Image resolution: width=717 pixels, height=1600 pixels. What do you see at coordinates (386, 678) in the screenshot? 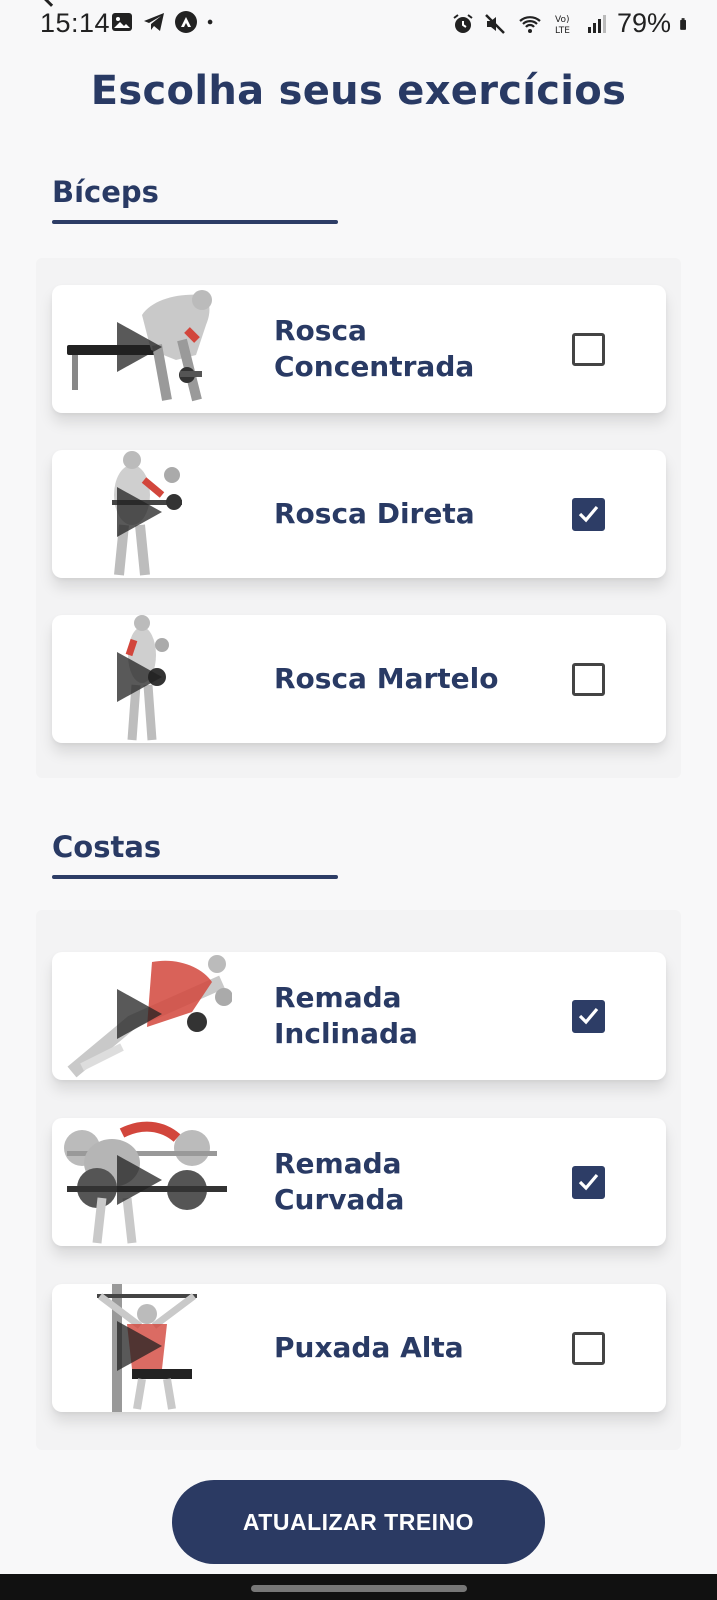
I see `exercise-label: Rosca Martelo` at bounding box center [386, 678].